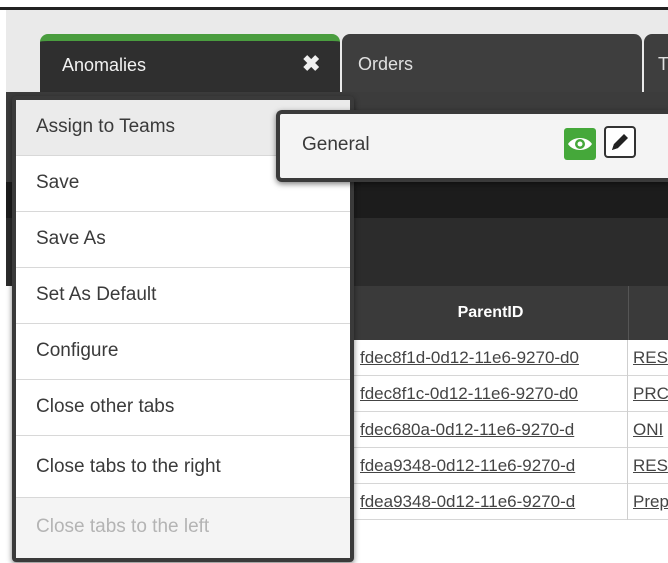 The image size is (668, 563). I want to click on column-header-parentid: ParentID, so click(490, 313).